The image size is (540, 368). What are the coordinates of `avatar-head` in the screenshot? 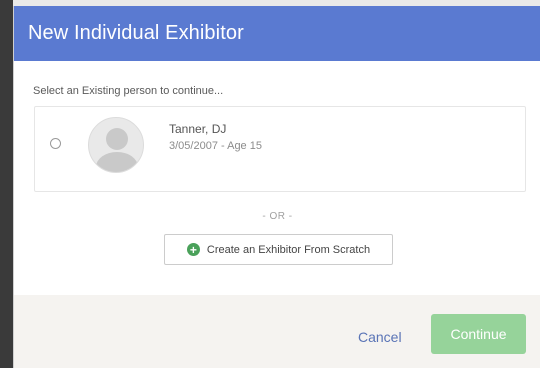 It's located at (117, 139).